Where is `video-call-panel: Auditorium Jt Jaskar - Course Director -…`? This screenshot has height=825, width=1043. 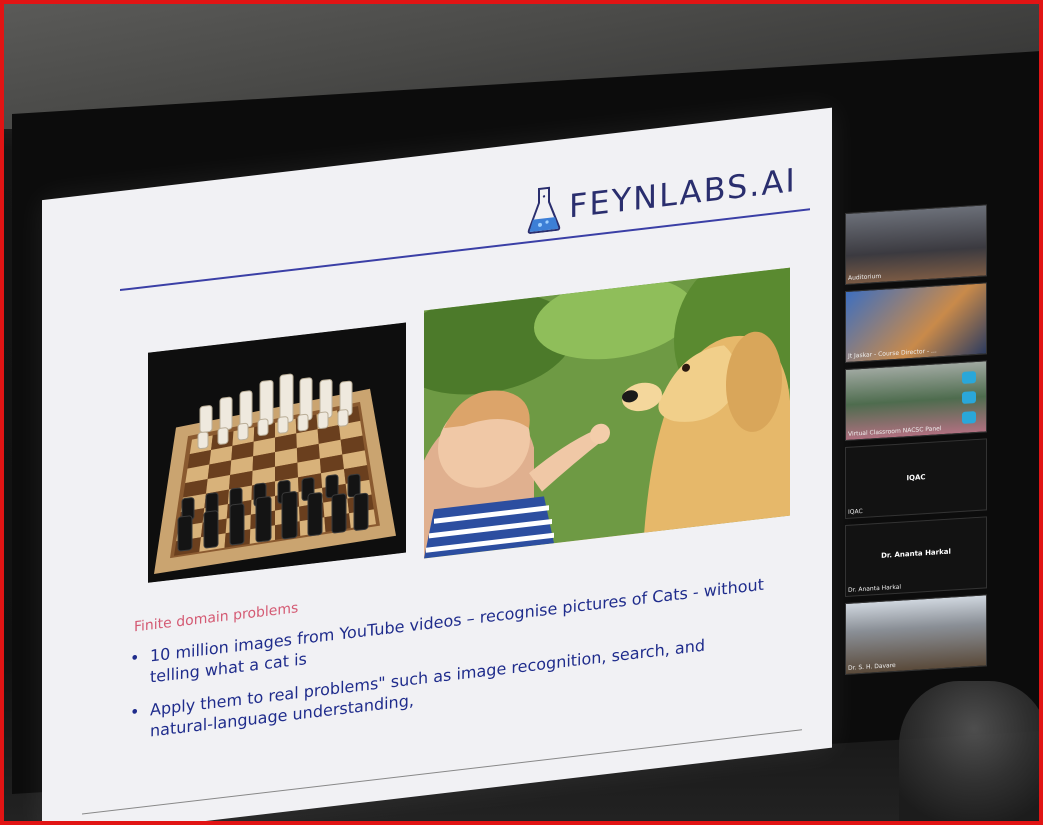
video-call-panel: Auditorium Jt Jaskar - Course Director -… is located at coordinates (919, 448).